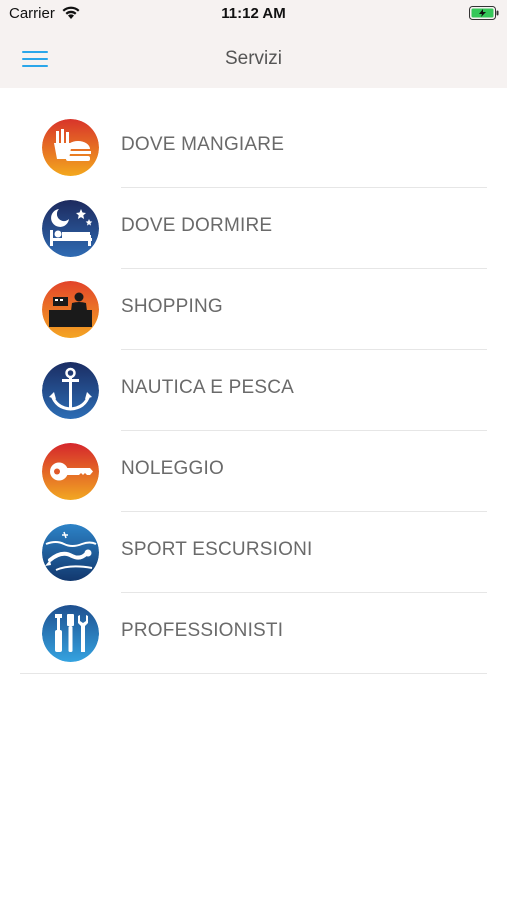 This screenshot has height=900, width=507. Describe the element at coordinates (70, 552) in the screenshot. I see `diving-icon` at that location.